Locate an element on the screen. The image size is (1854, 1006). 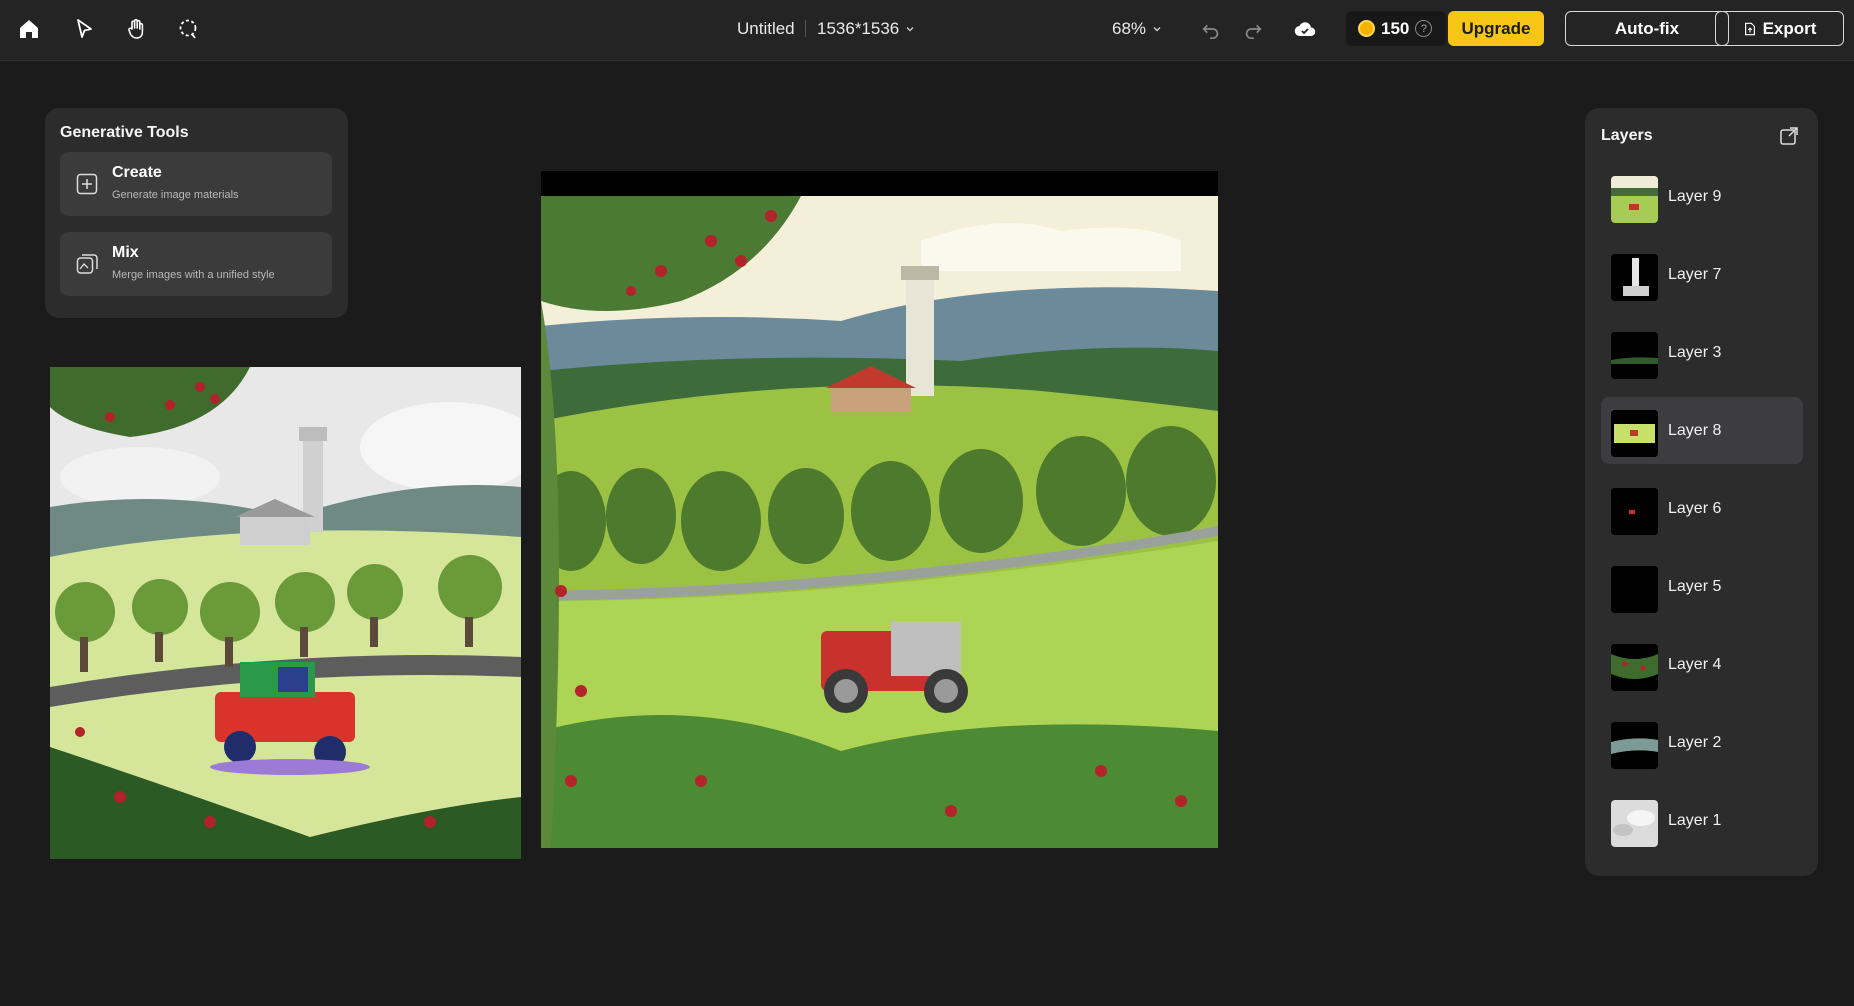
credits-balance: 150 ? is located at coordinates (1396, 28).